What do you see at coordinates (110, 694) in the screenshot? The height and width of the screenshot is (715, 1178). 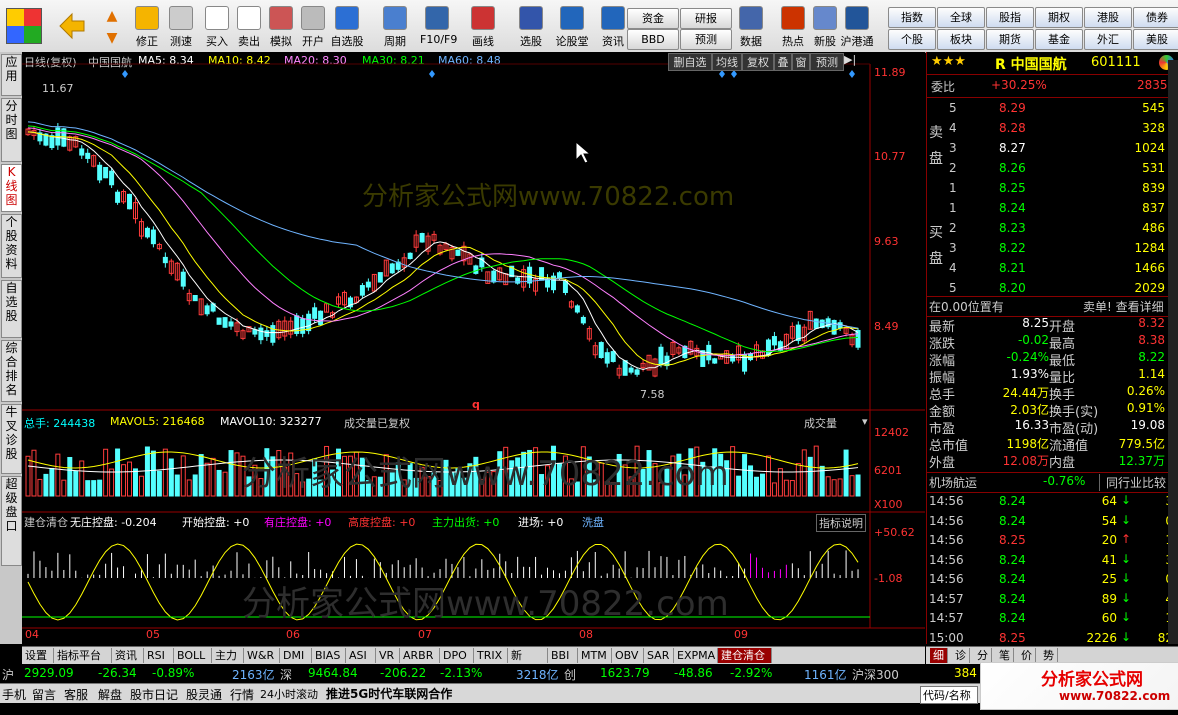 I see `bottom-bar-item: 解盘` at bounding box center [110, 694].